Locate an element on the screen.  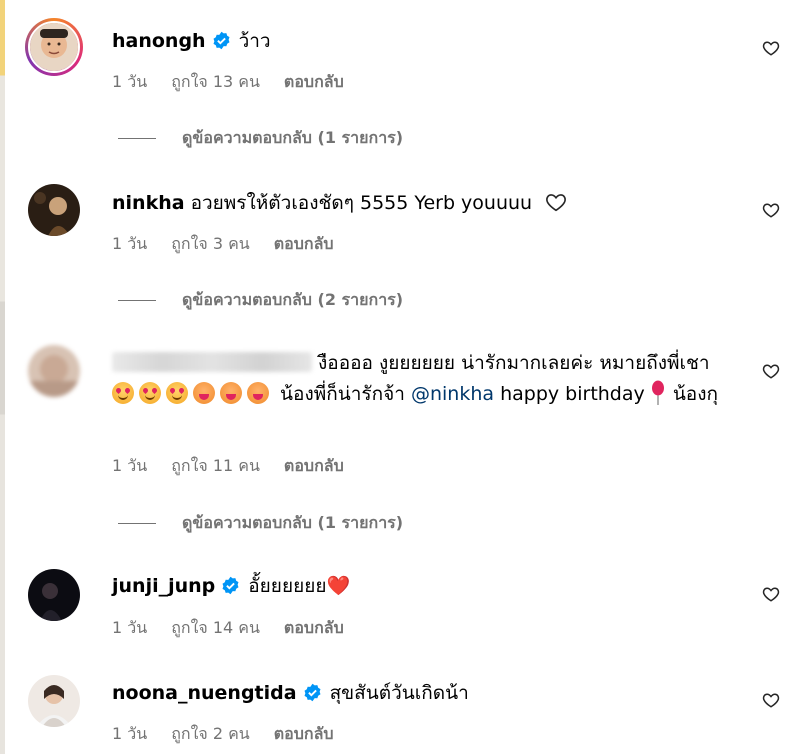
comment-meta: 1 วัน ถูกใจ 3 คน ตอบกลับ is located at coordinates (235, 244).